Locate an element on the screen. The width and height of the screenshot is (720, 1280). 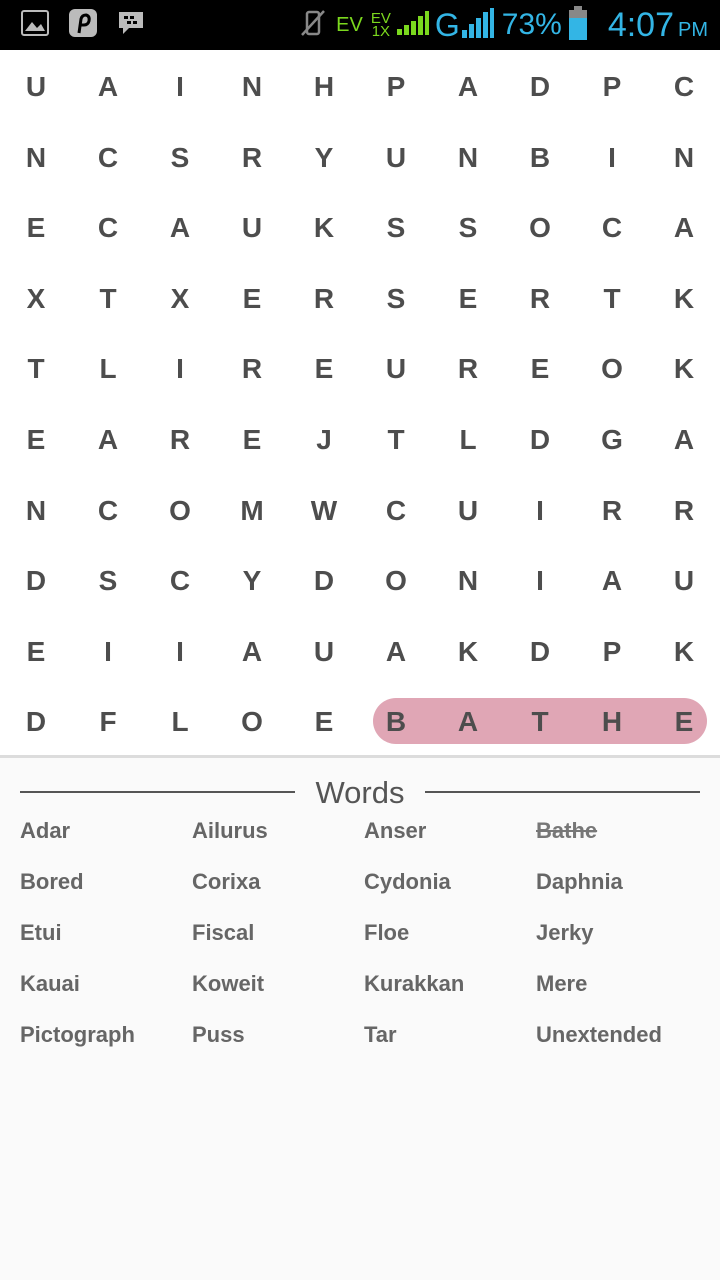
grid-cell: G is located at coordinates (612, 440).